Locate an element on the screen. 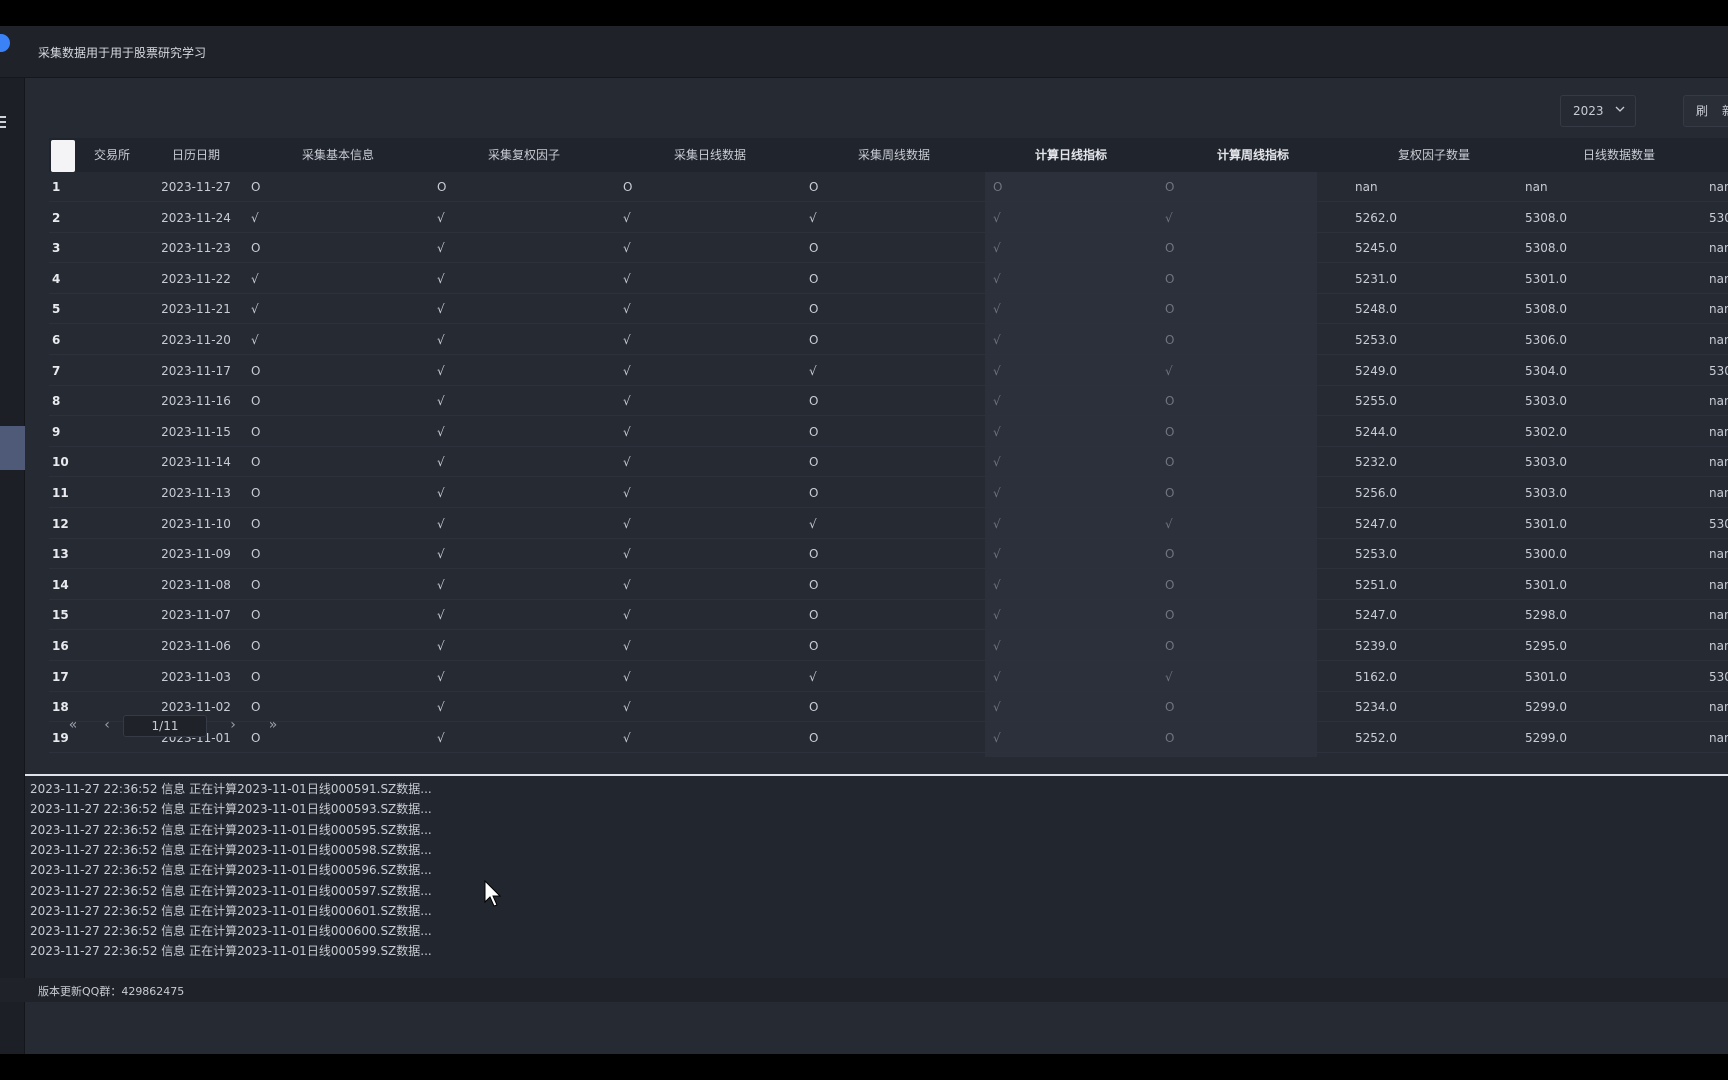  refresh-button: 刷新 is located at coordinates (1705, 111).